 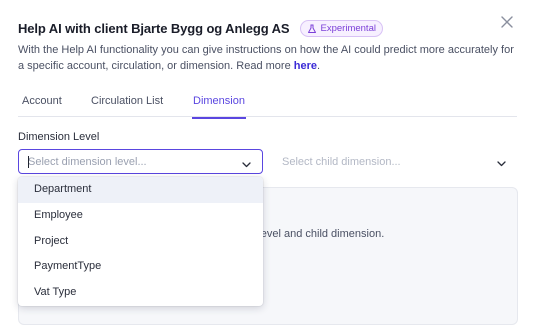 What do you see at coordinates (140, 216) in the screenshot?
I see `option-employee: Employee` at bounding box center [140, 216].